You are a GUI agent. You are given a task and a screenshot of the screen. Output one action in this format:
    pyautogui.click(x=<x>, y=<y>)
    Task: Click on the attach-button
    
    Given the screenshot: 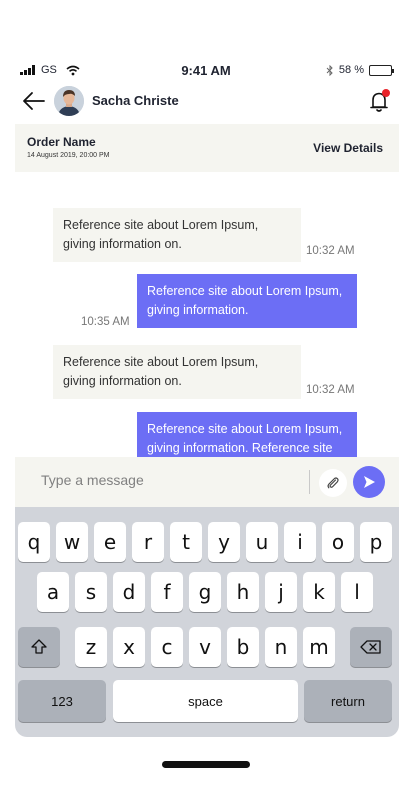 What is the action you would take?
    pyautogui.click(x=333, y=483)
    